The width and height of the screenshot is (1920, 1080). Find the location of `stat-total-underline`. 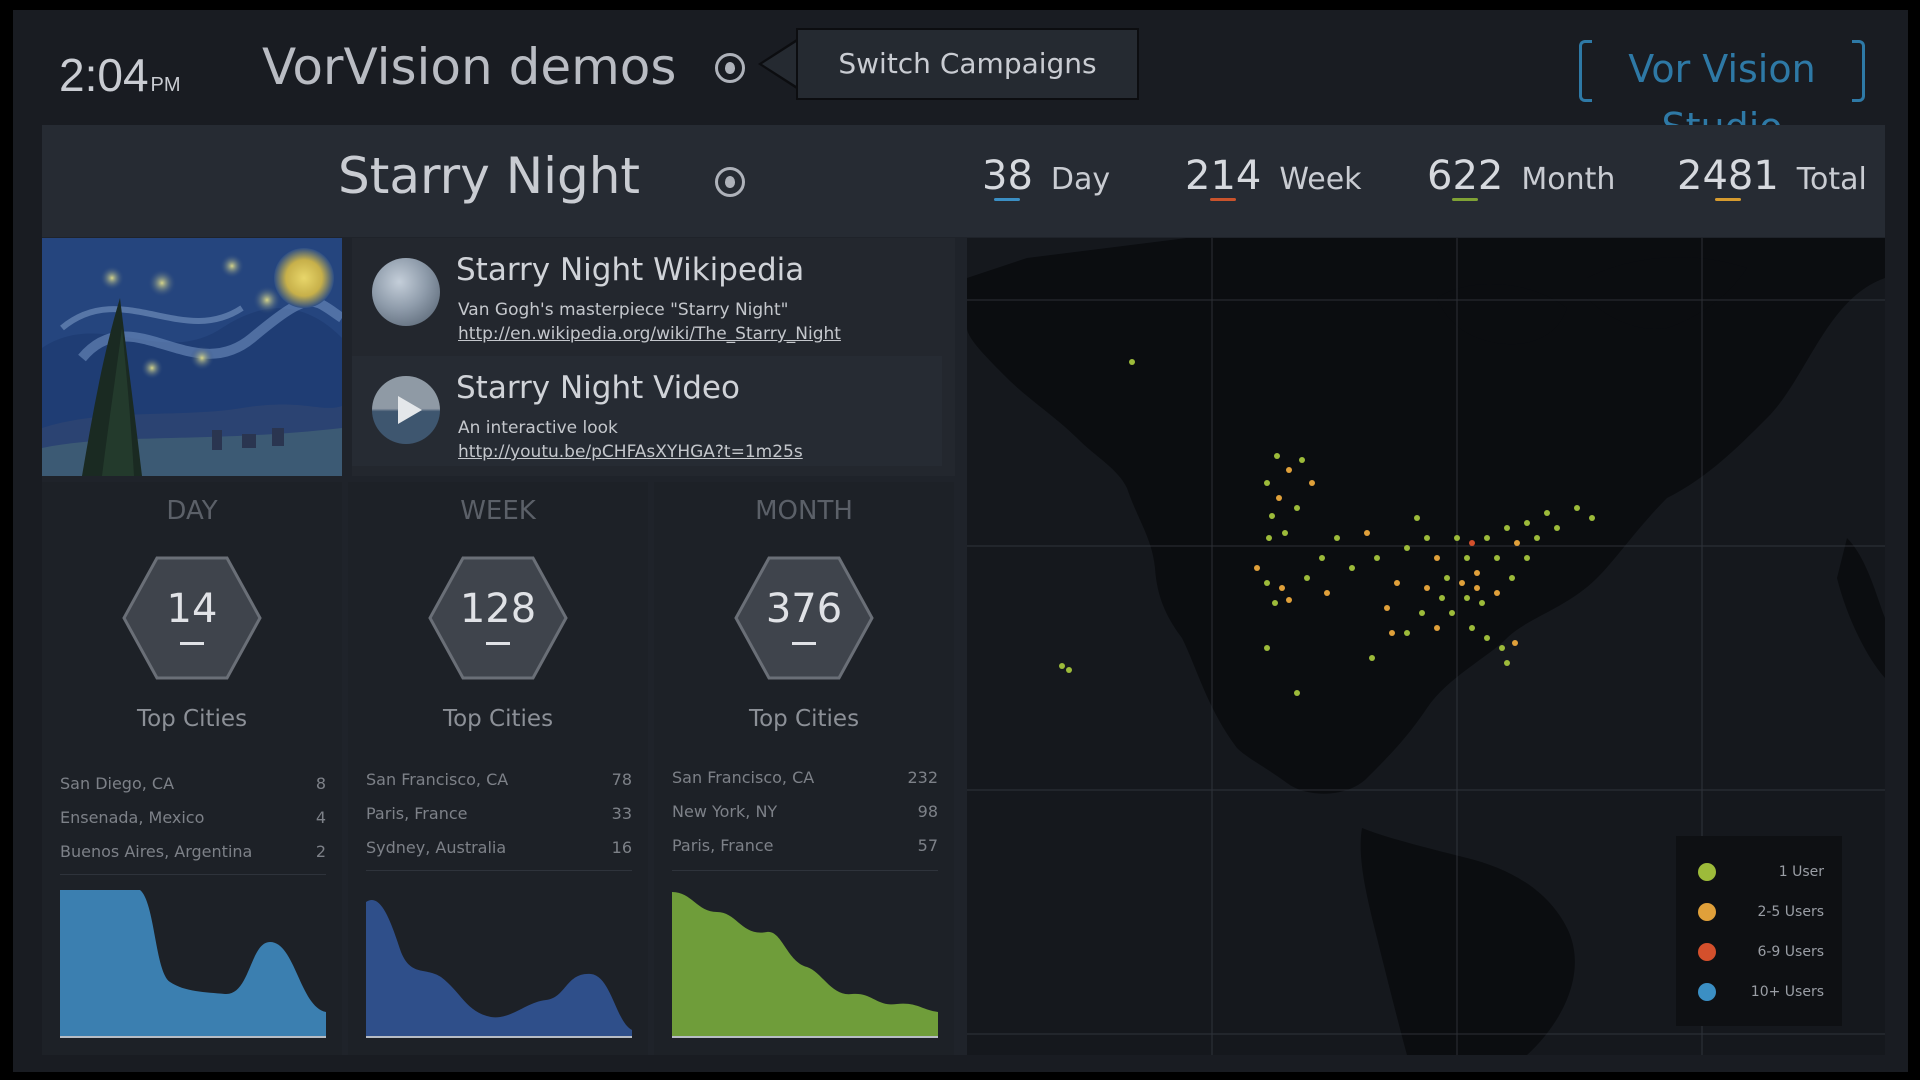

stat-total-underline is located at coordinates (1727, 199).